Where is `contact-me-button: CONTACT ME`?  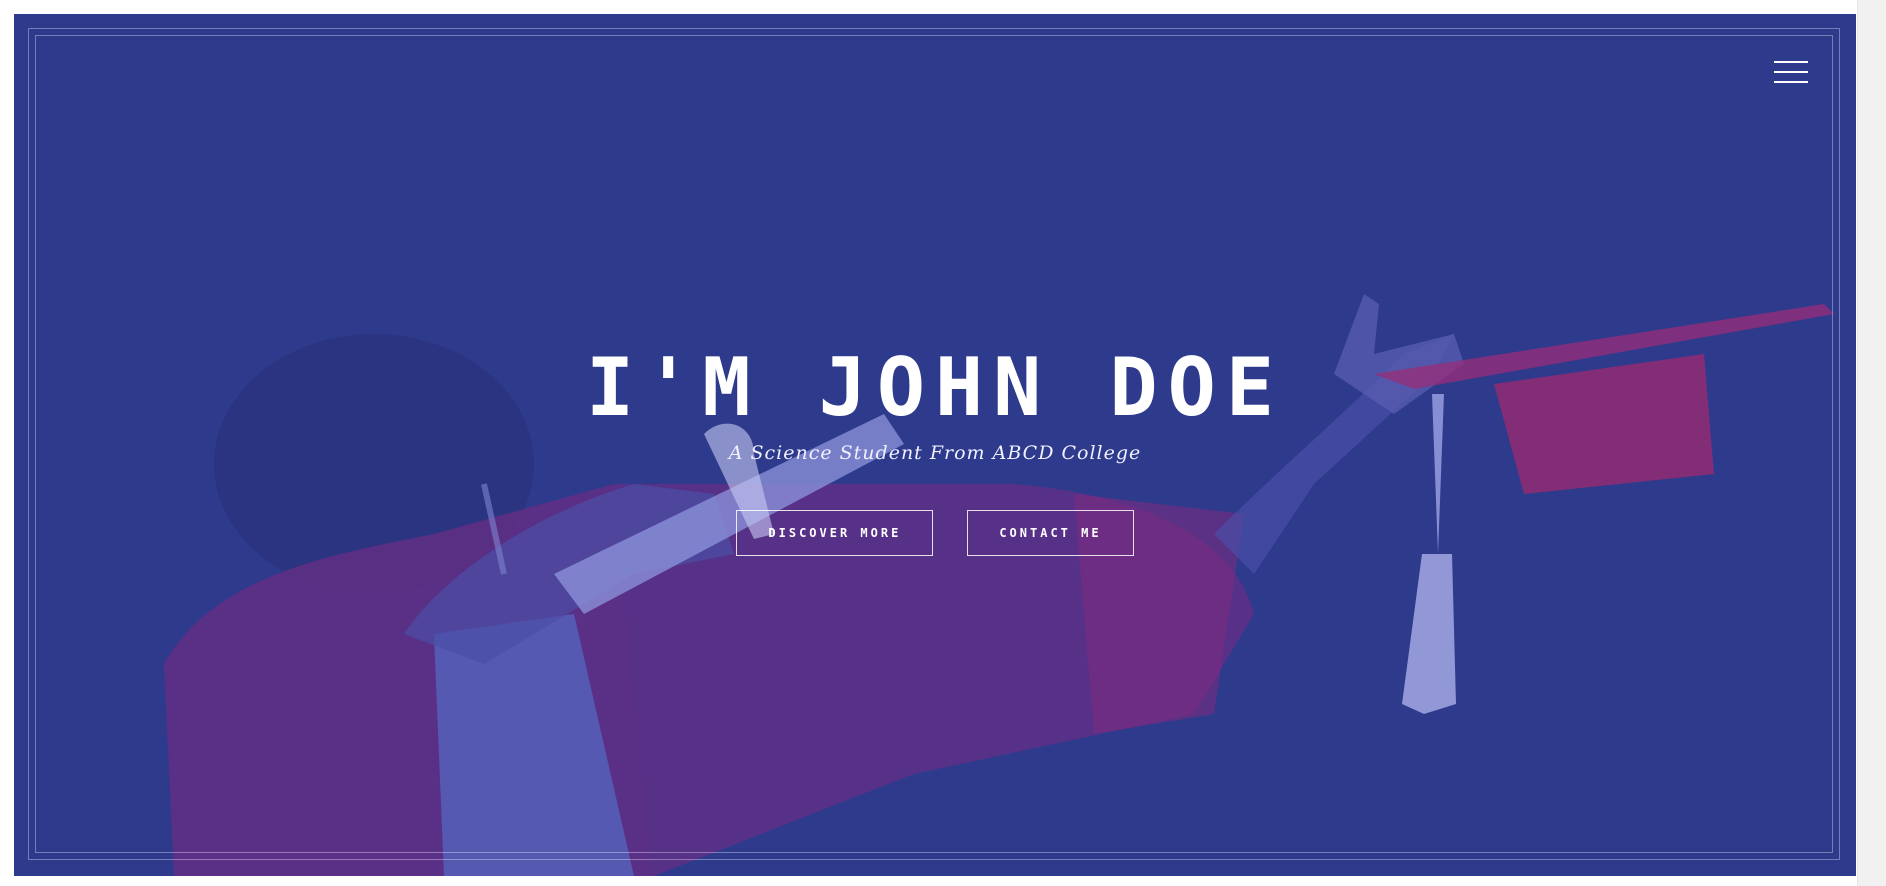
contact-me-button: CONTACT ME is located at coordinates (1050, 533).